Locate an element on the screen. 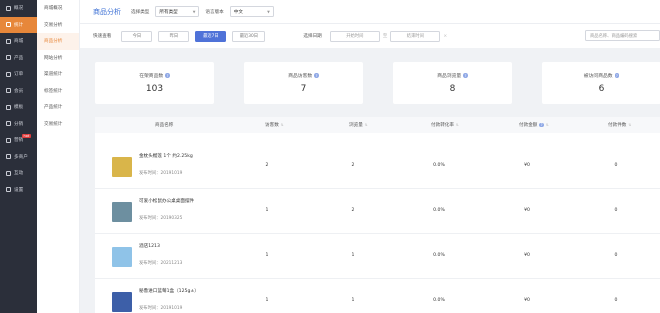  flag-icon is located at coordinates (8, 140).